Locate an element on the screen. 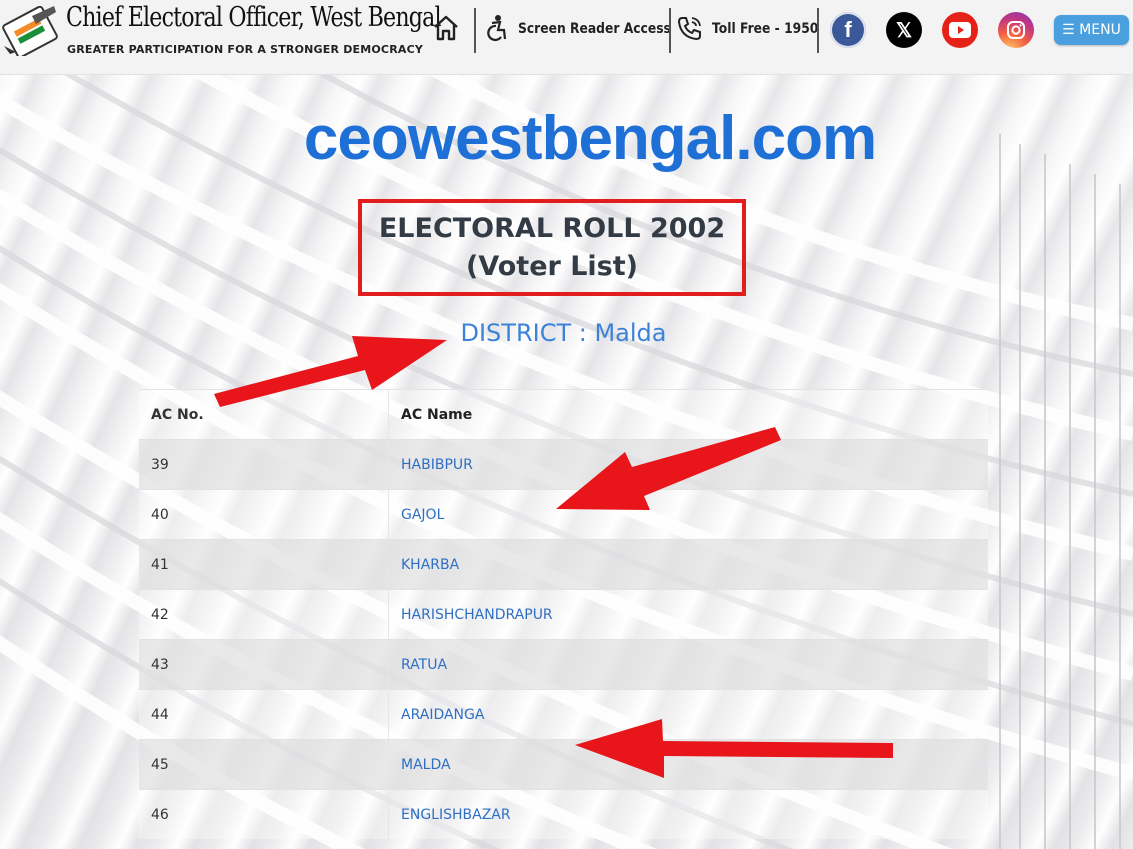 The height and width of the screenshot is (849, 1133). table-row: 46 ENGLISHBAZAR is located at coordinates (563, 814).